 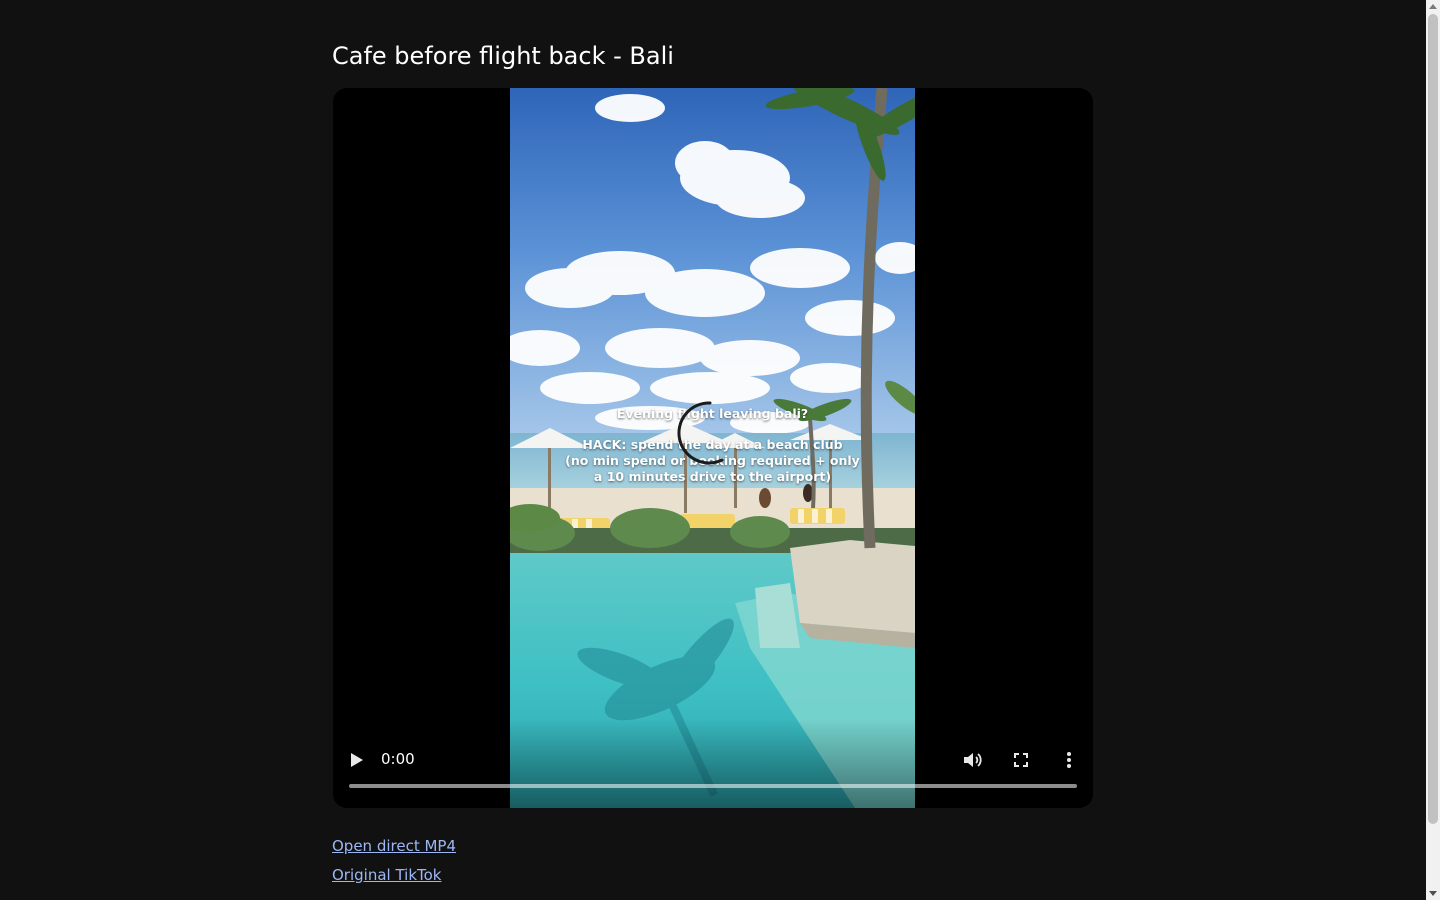 What do you see at coordinates (1021, 760) in the screenshot?
I see `fullscreen-icon` at bounding box center [1021, 760].